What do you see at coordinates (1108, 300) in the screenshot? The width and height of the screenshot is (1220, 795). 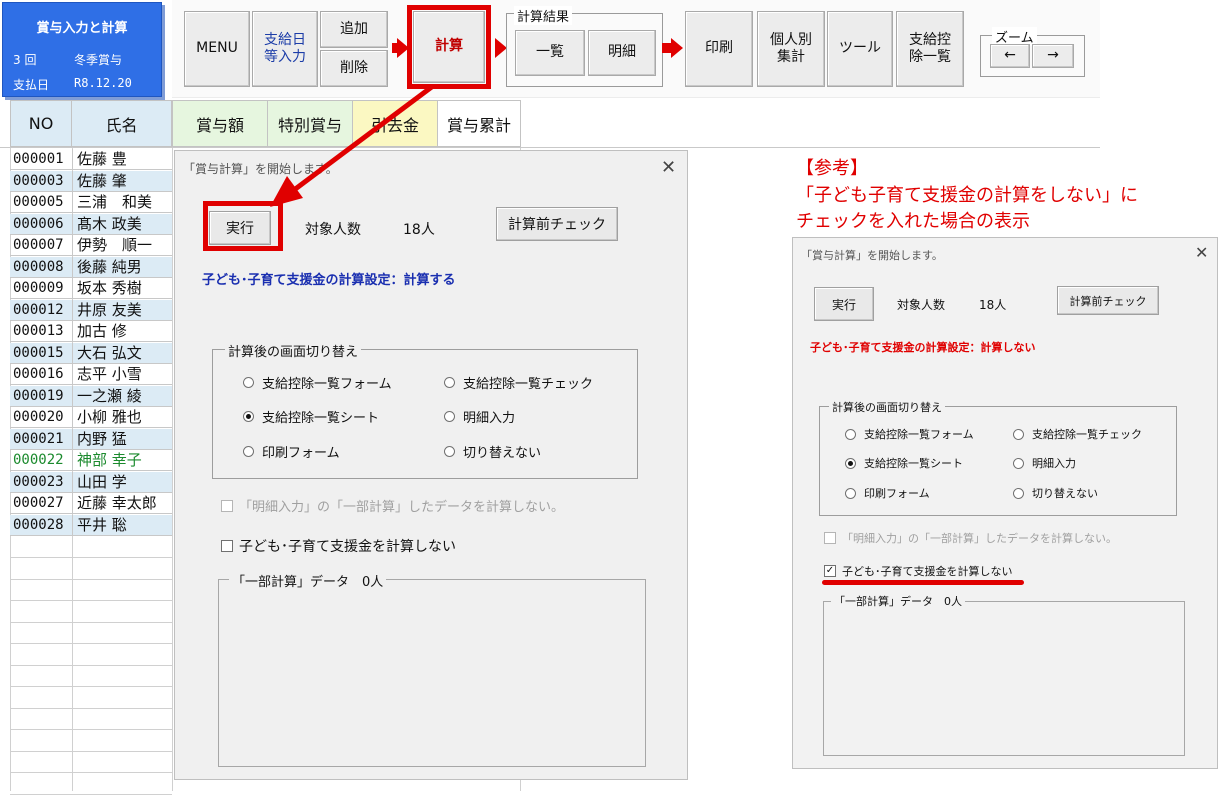 I see `precheck-button: 計算前チェック` at bounding box center [1108, 300].